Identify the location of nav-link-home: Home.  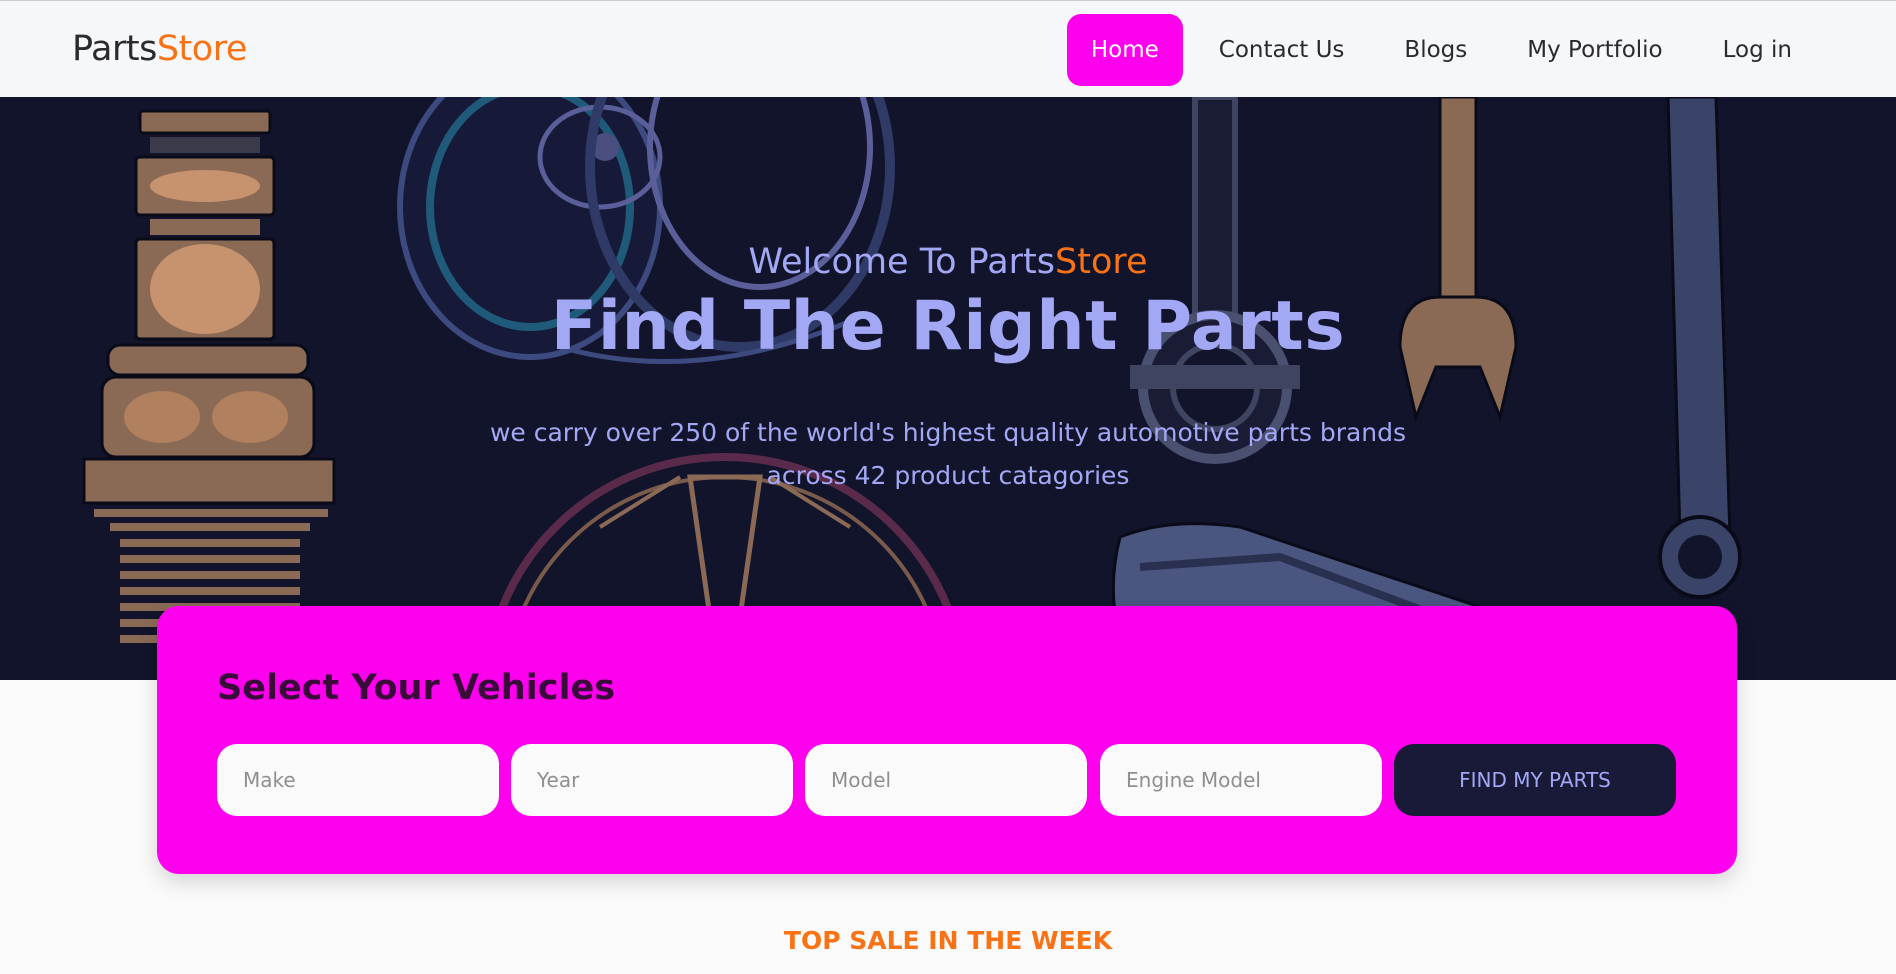
(1124, 50).